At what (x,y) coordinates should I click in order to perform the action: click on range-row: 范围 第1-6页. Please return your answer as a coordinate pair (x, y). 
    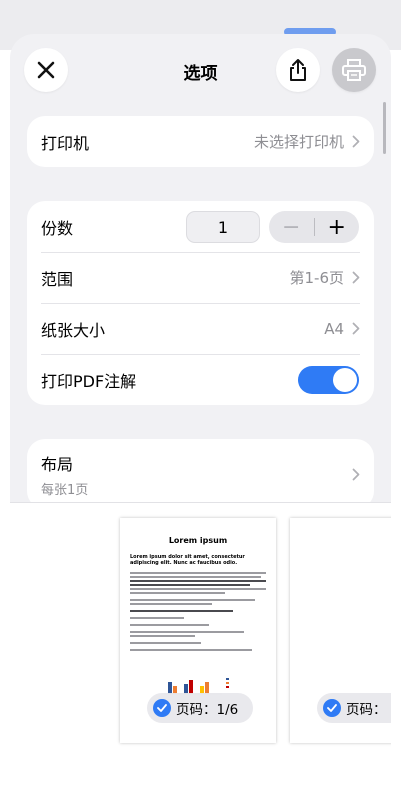
    Looking at the image, I should click on (200, 277).